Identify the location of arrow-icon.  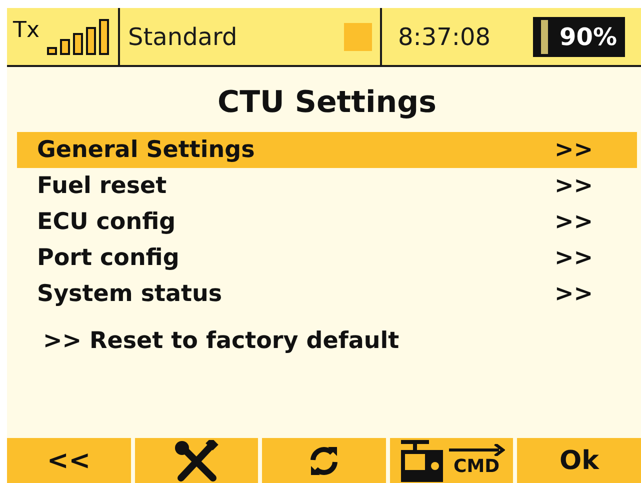
(476, 450).